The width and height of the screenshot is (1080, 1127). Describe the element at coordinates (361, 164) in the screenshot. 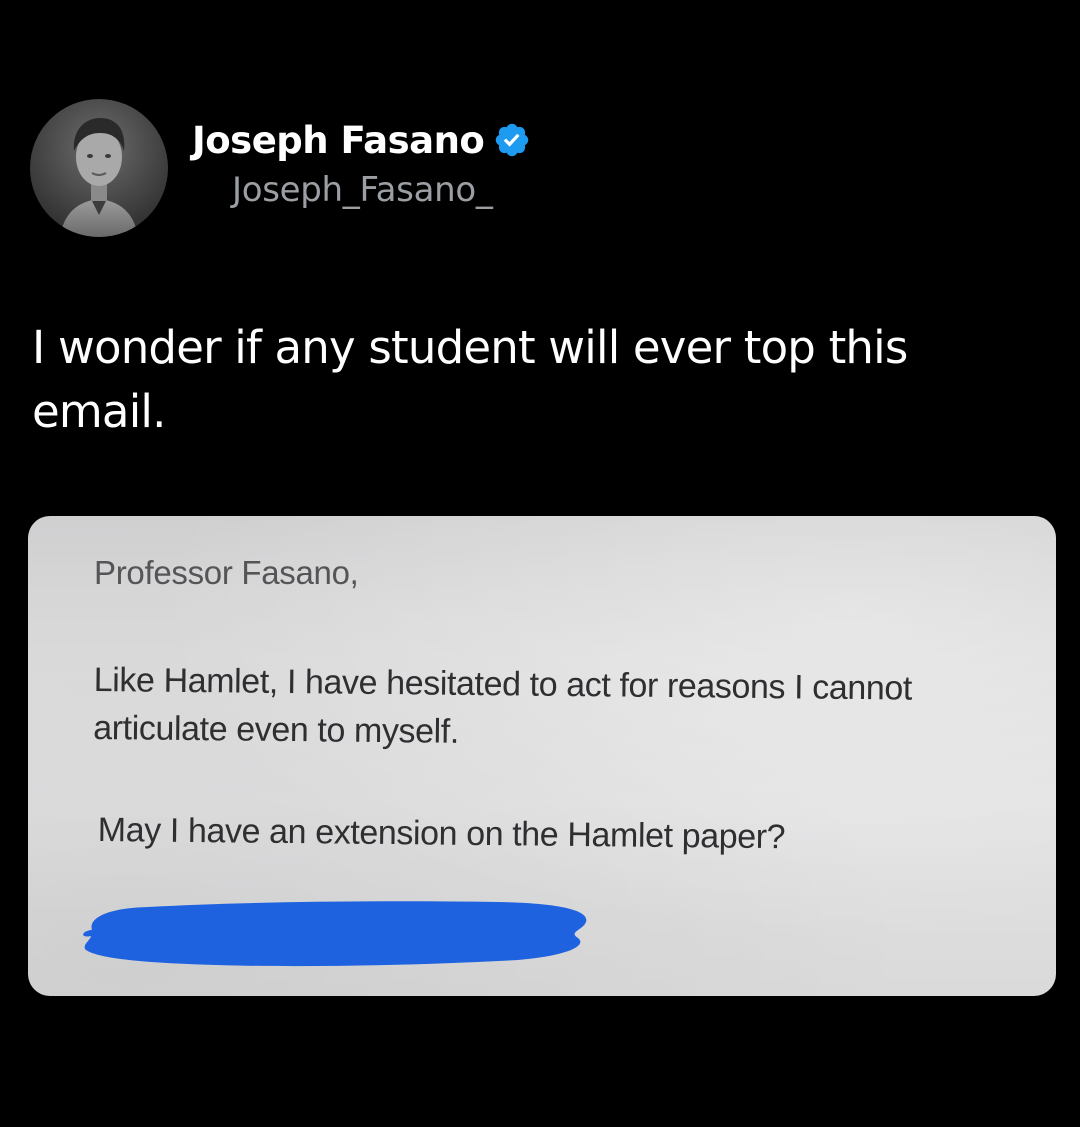

I see `author-identity: Joseph Fasano Joseph_Fasano_` at that location.